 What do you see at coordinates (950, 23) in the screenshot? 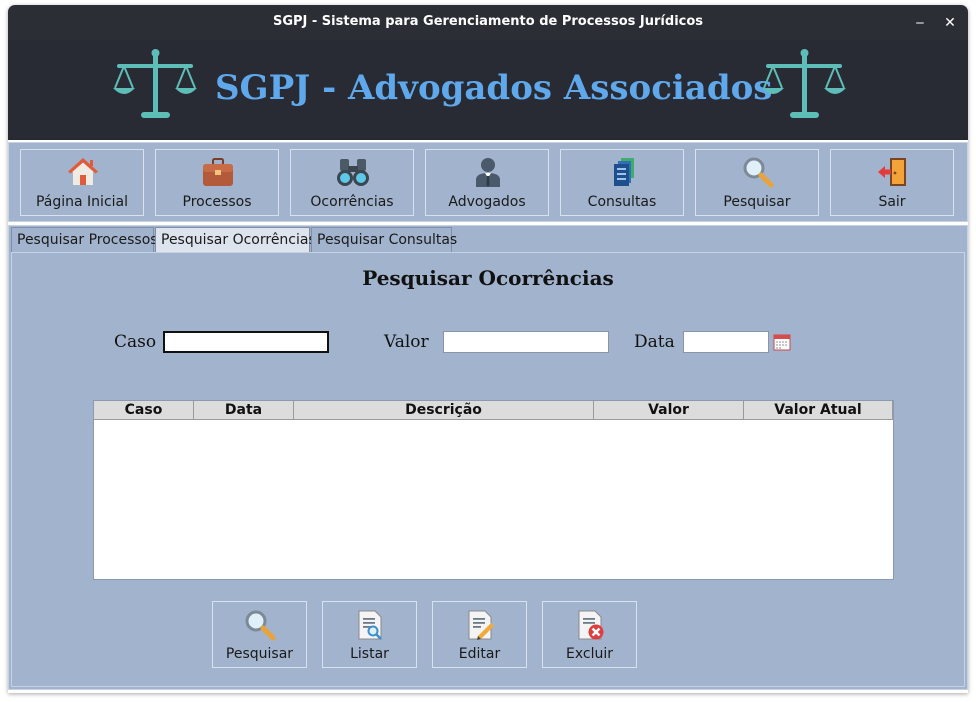
I see `close-button: ✕` at bounding box center [950, 23].